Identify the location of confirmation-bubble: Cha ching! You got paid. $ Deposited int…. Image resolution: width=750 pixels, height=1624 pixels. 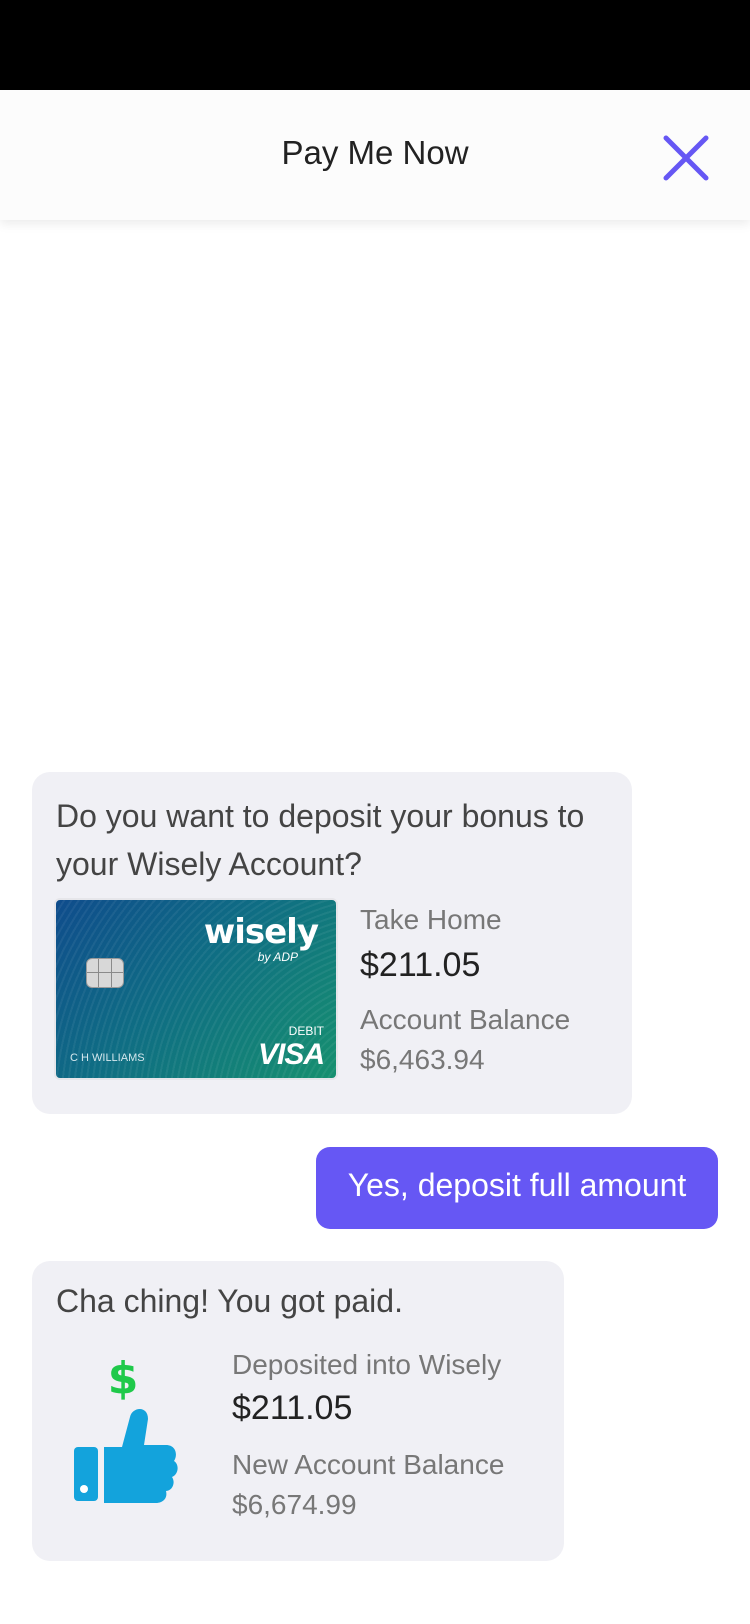
(298, 1411).